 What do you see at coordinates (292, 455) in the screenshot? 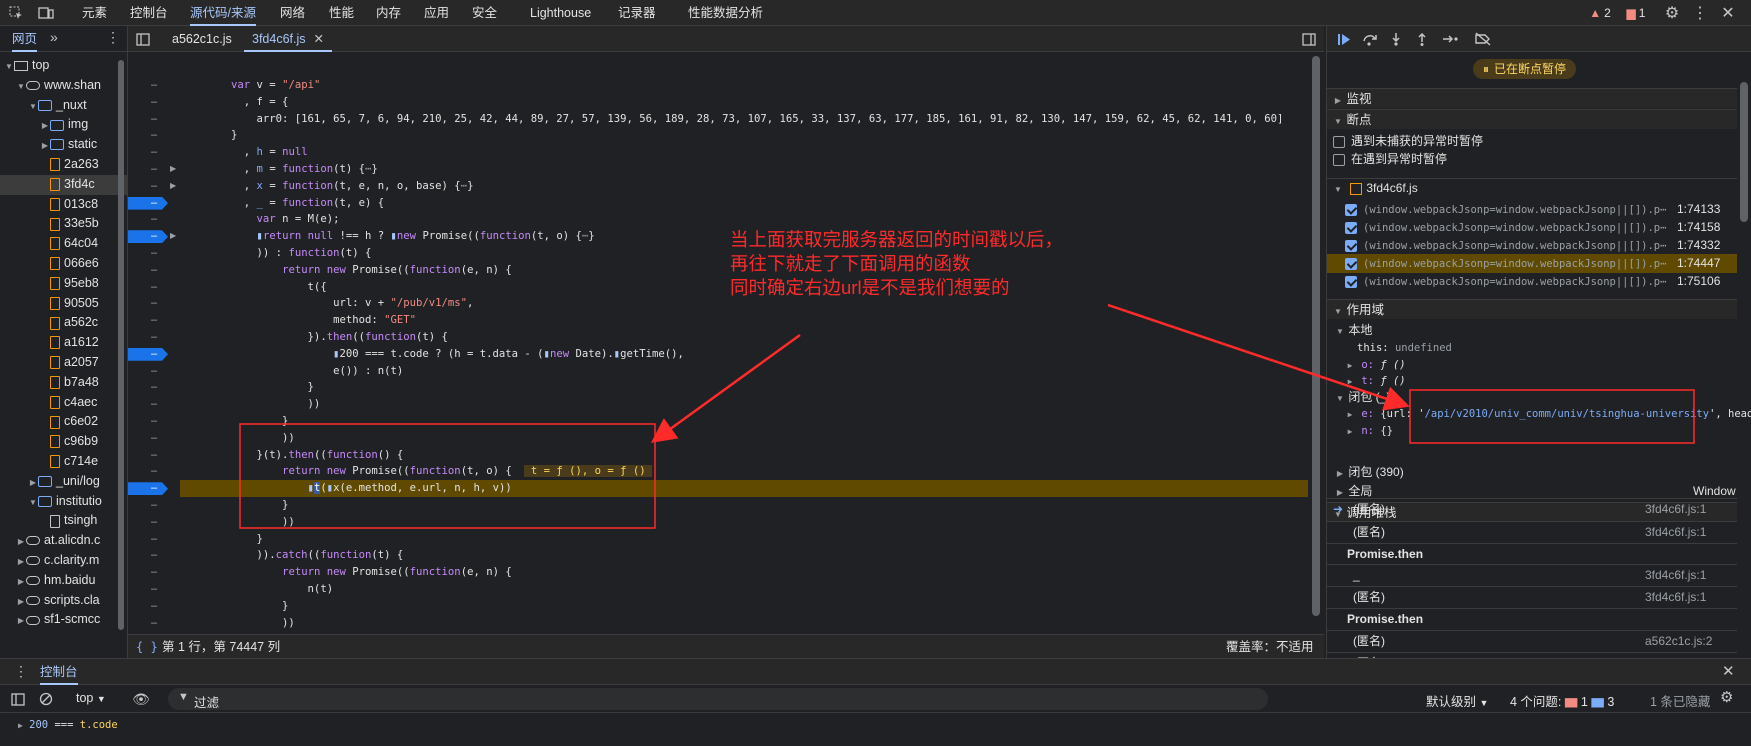
I see `code-line: }(t).then((function() {` at bounding box center [292, 455].